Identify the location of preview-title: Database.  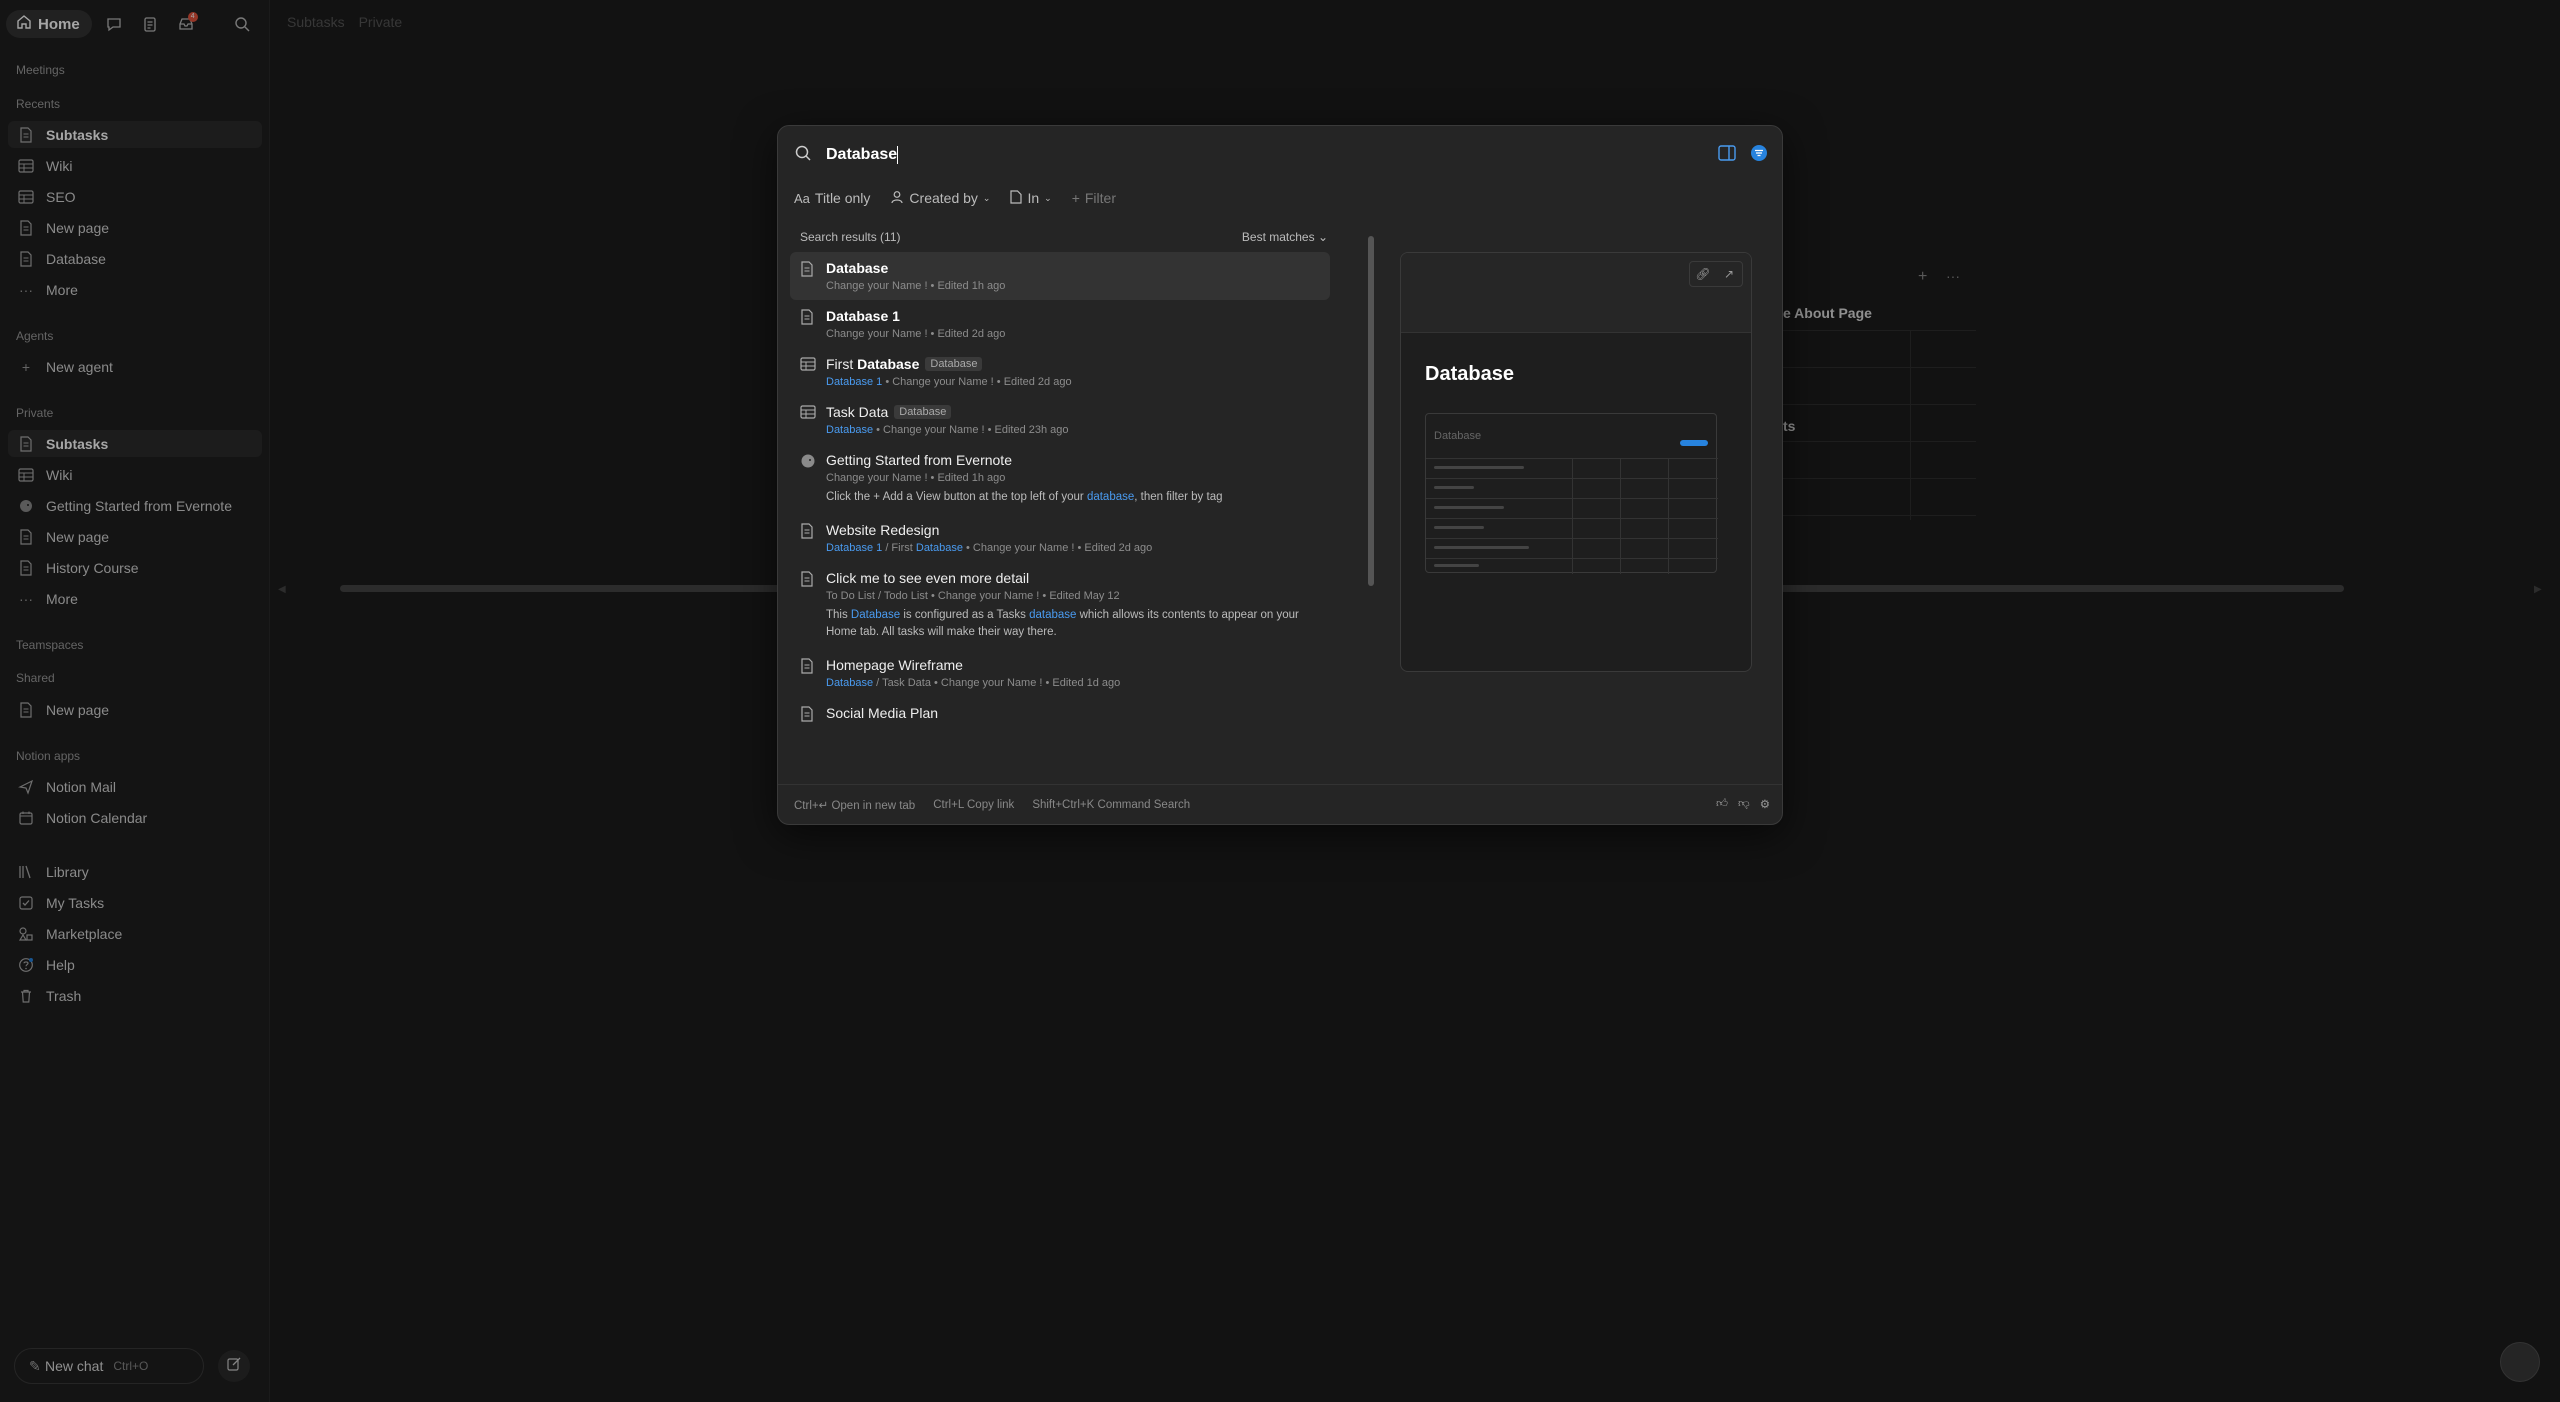
(1469, 374).